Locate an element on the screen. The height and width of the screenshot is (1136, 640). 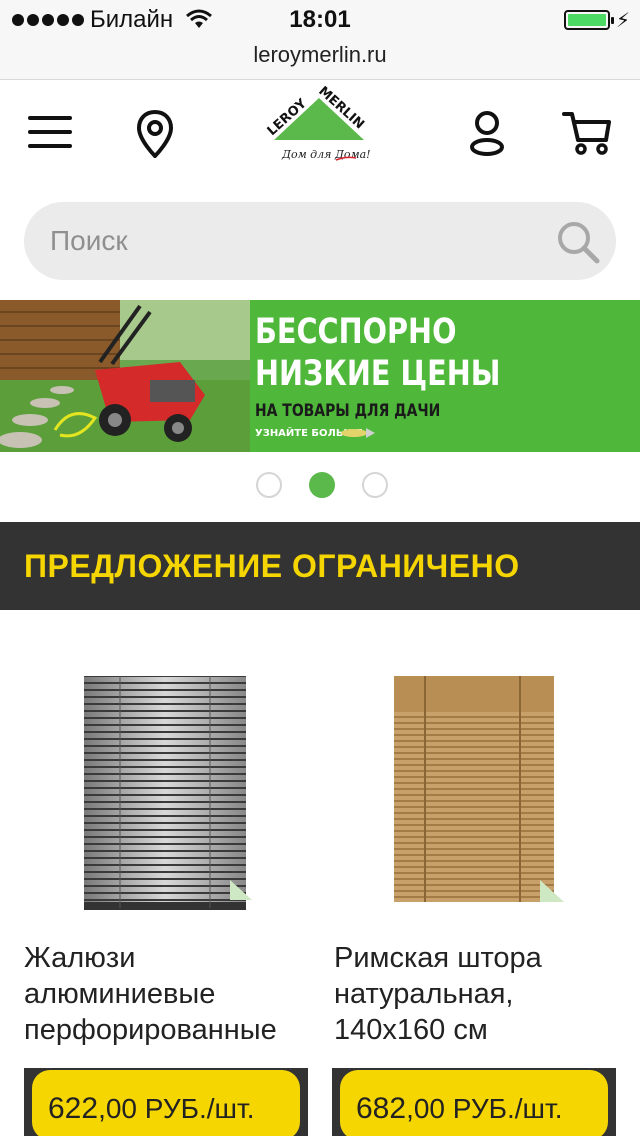
location-pin-icon is located at coordinates (155, 134).